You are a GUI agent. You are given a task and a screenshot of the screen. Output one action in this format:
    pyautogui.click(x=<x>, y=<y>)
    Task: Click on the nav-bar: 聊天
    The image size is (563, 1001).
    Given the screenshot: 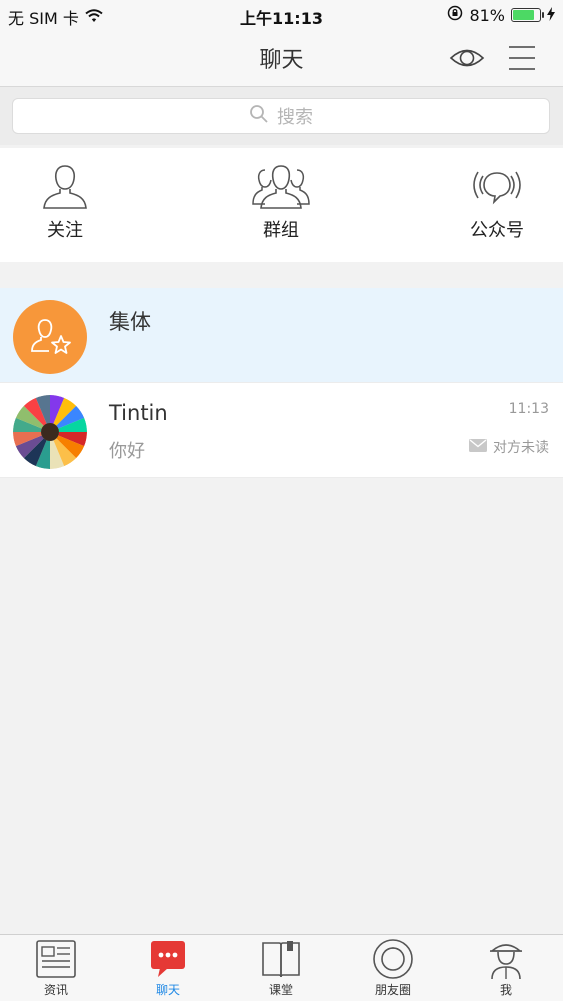 What is the action you would take?
    pyautogui.click(x=281, y=58)
    